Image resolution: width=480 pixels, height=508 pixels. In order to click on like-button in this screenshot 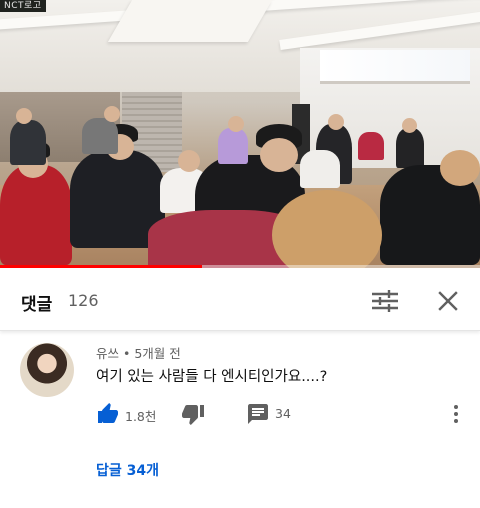, I will do `click(108, 414)`.